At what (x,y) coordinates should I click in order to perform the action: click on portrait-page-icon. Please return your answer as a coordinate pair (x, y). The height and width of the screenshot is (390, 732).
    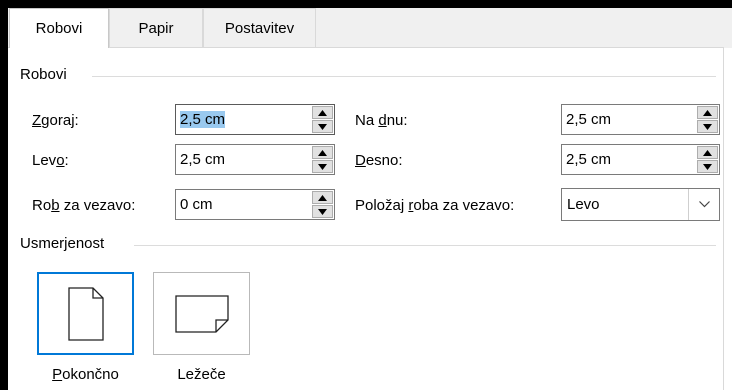
    Looking at the image, I should click on (85, 313).